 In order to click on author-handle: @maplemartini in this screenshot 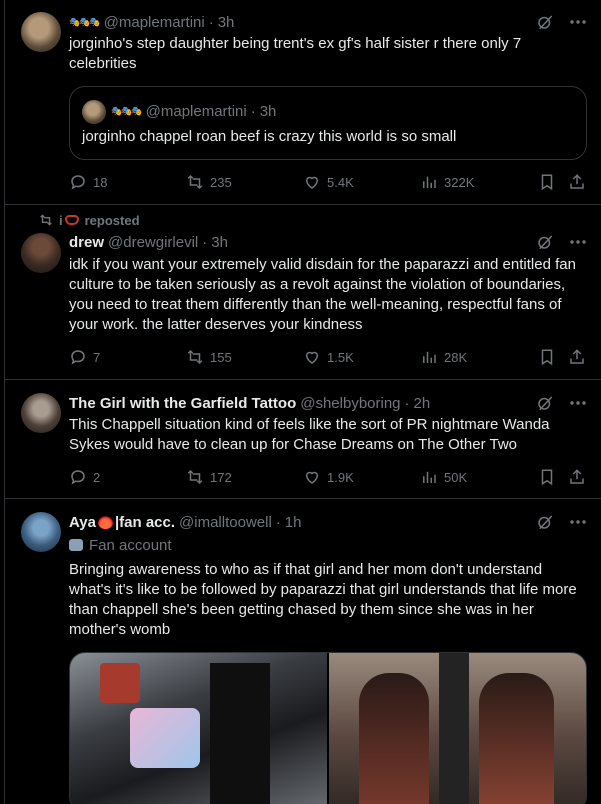, I will do `click(154, 22)`.